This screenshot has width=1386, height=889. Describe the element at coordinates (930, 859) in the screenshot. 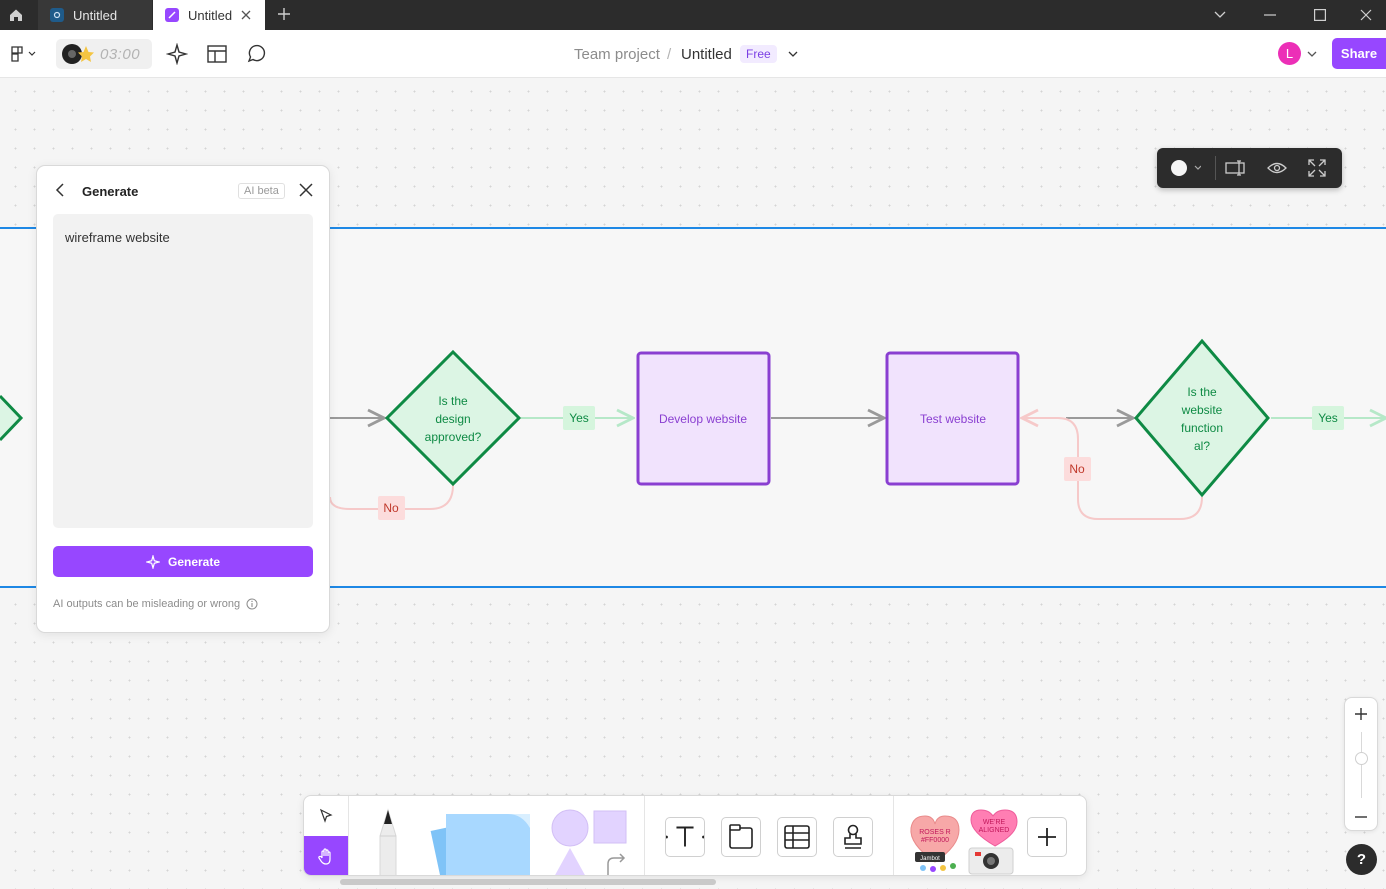

I see `sticker-text: Jambot` at that location.